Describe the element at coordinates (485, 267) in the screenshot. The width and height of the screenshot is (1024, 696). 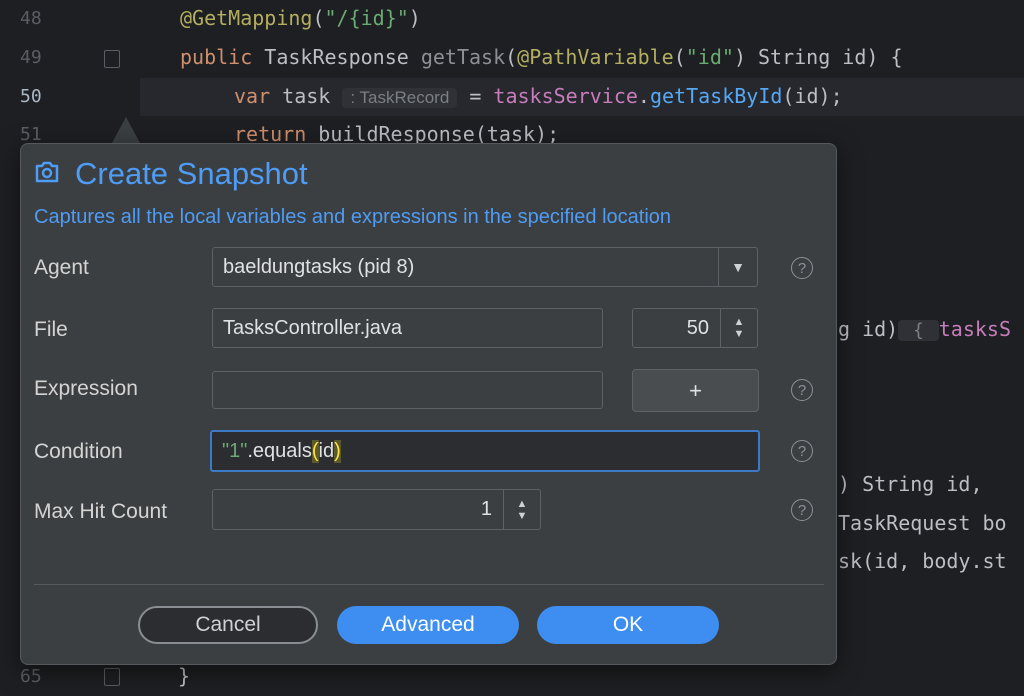
I see `agent-combobox: baeldungtasks (pid 8) ▼` at that location.